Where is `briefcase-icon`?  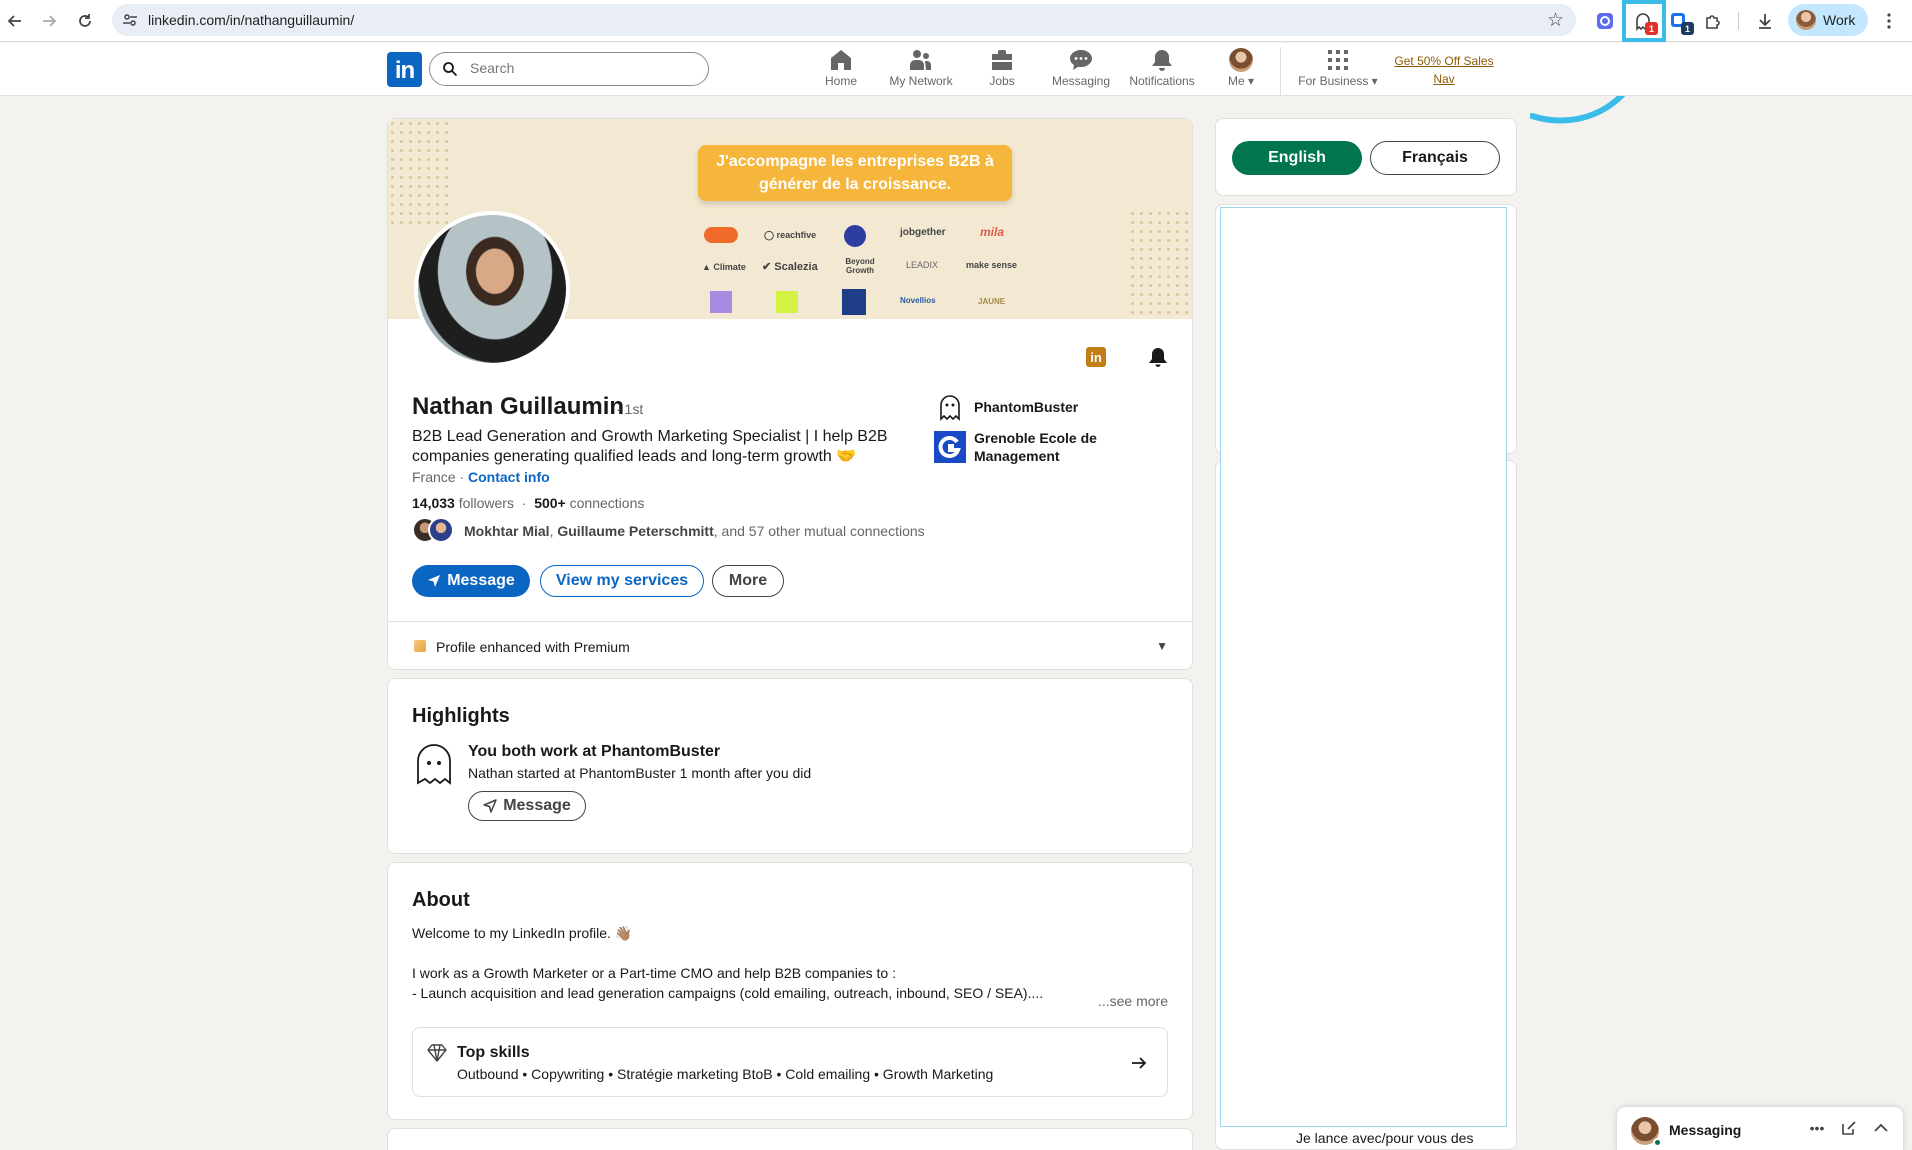
briefcase-icon is located at coordinates (1002, 60).